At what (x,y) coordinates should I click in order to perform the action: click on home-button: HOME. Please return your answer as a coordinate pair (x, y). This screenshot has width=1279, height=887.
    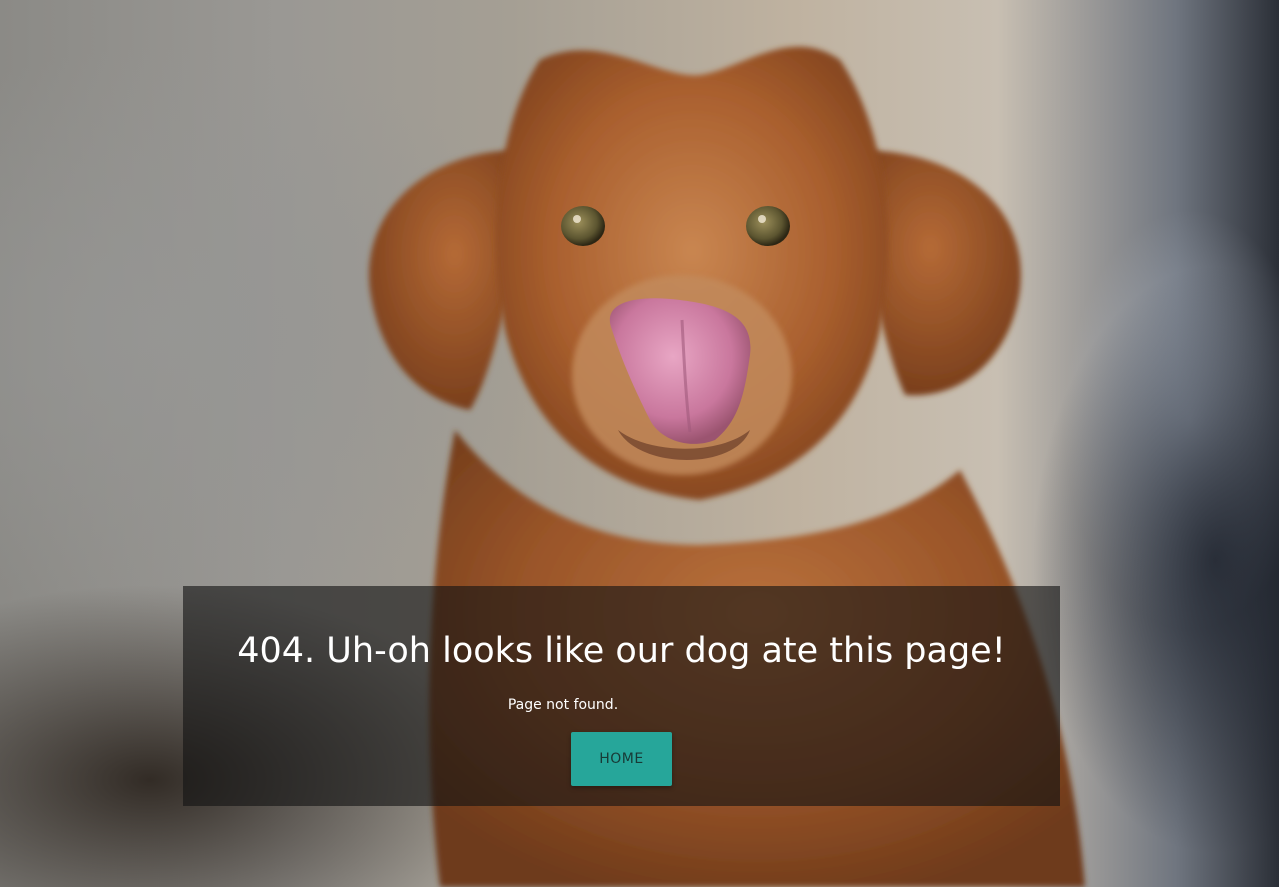
    Looking at the image, I should click on (621, 759).